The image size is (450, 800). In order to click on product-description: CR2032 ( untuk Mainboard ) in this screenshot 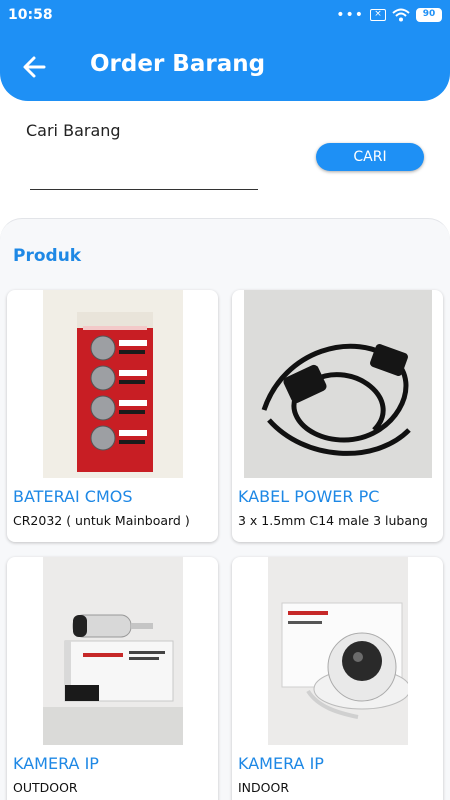, I will do `click(101, 520)`.